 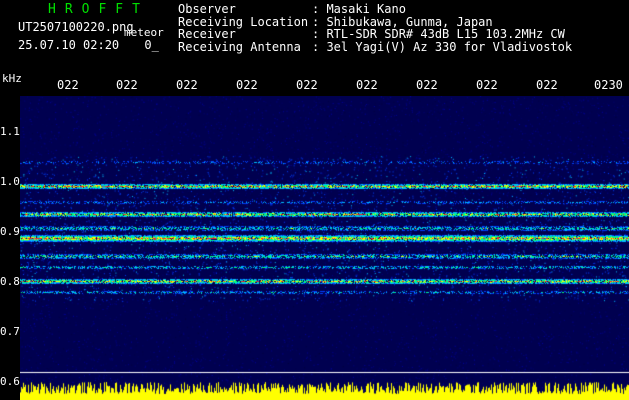 I want to click on file-name: UT2507100220.png, so click(x=76, y=27).